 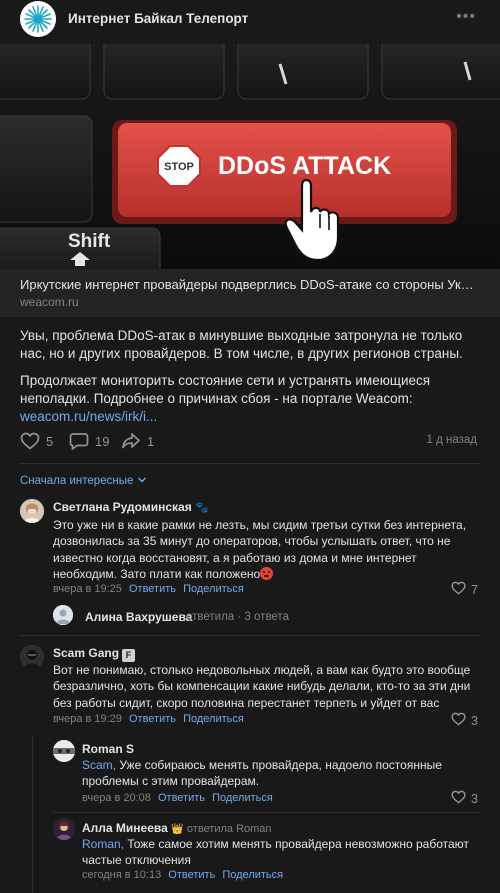 What do you see at coordinates (116, 798) in the screenshot?
I see `comment-time: вчера в 20:08` at bounding box center [116, 798].